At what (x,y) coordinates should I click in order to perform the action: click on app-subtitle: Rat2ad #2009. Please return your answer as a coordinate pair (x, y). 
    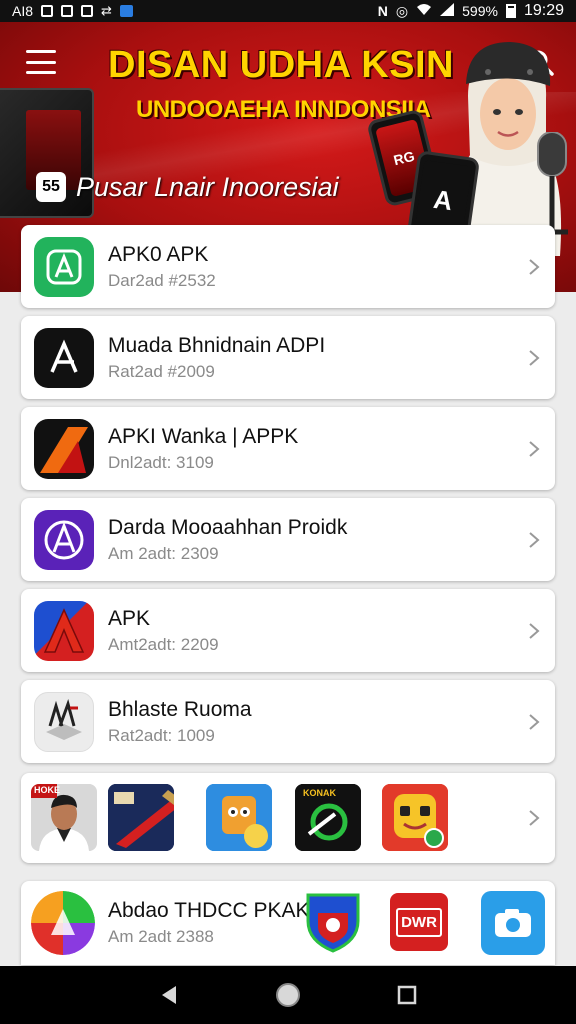
    Looking at the image, I should click on (161, 371).